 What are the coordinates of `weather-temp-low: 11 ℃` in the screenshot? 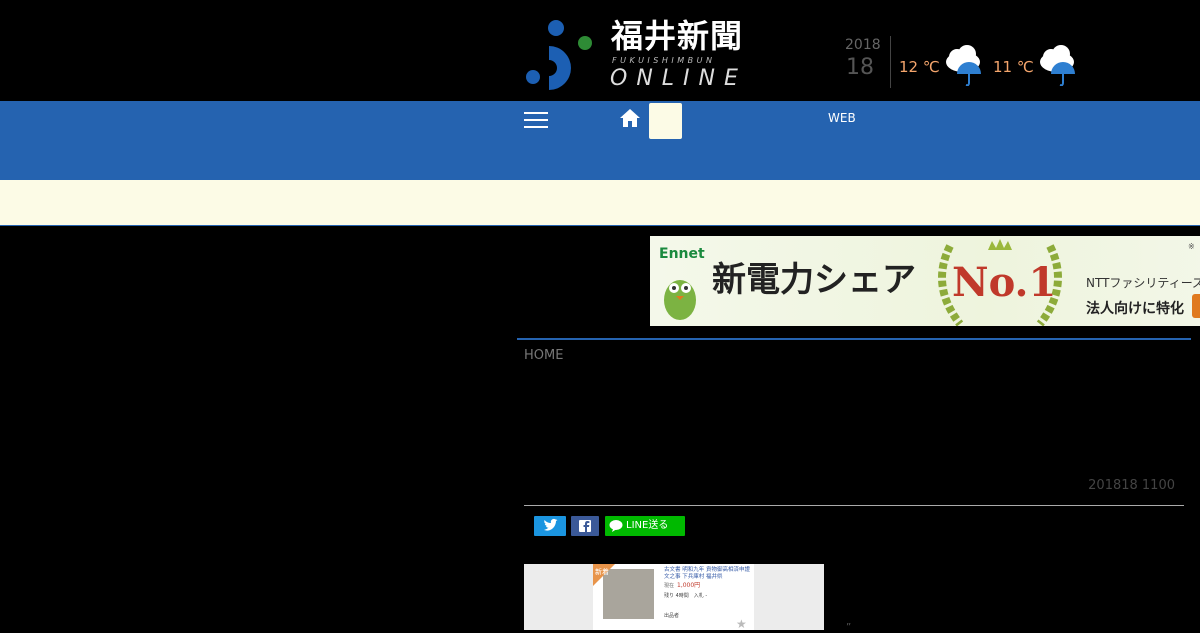 It's located at (1013, 67).